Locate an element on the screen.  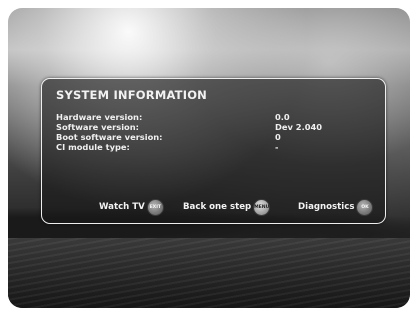
watch-tv-label: Watch TV is located at coordinates (122, 207).